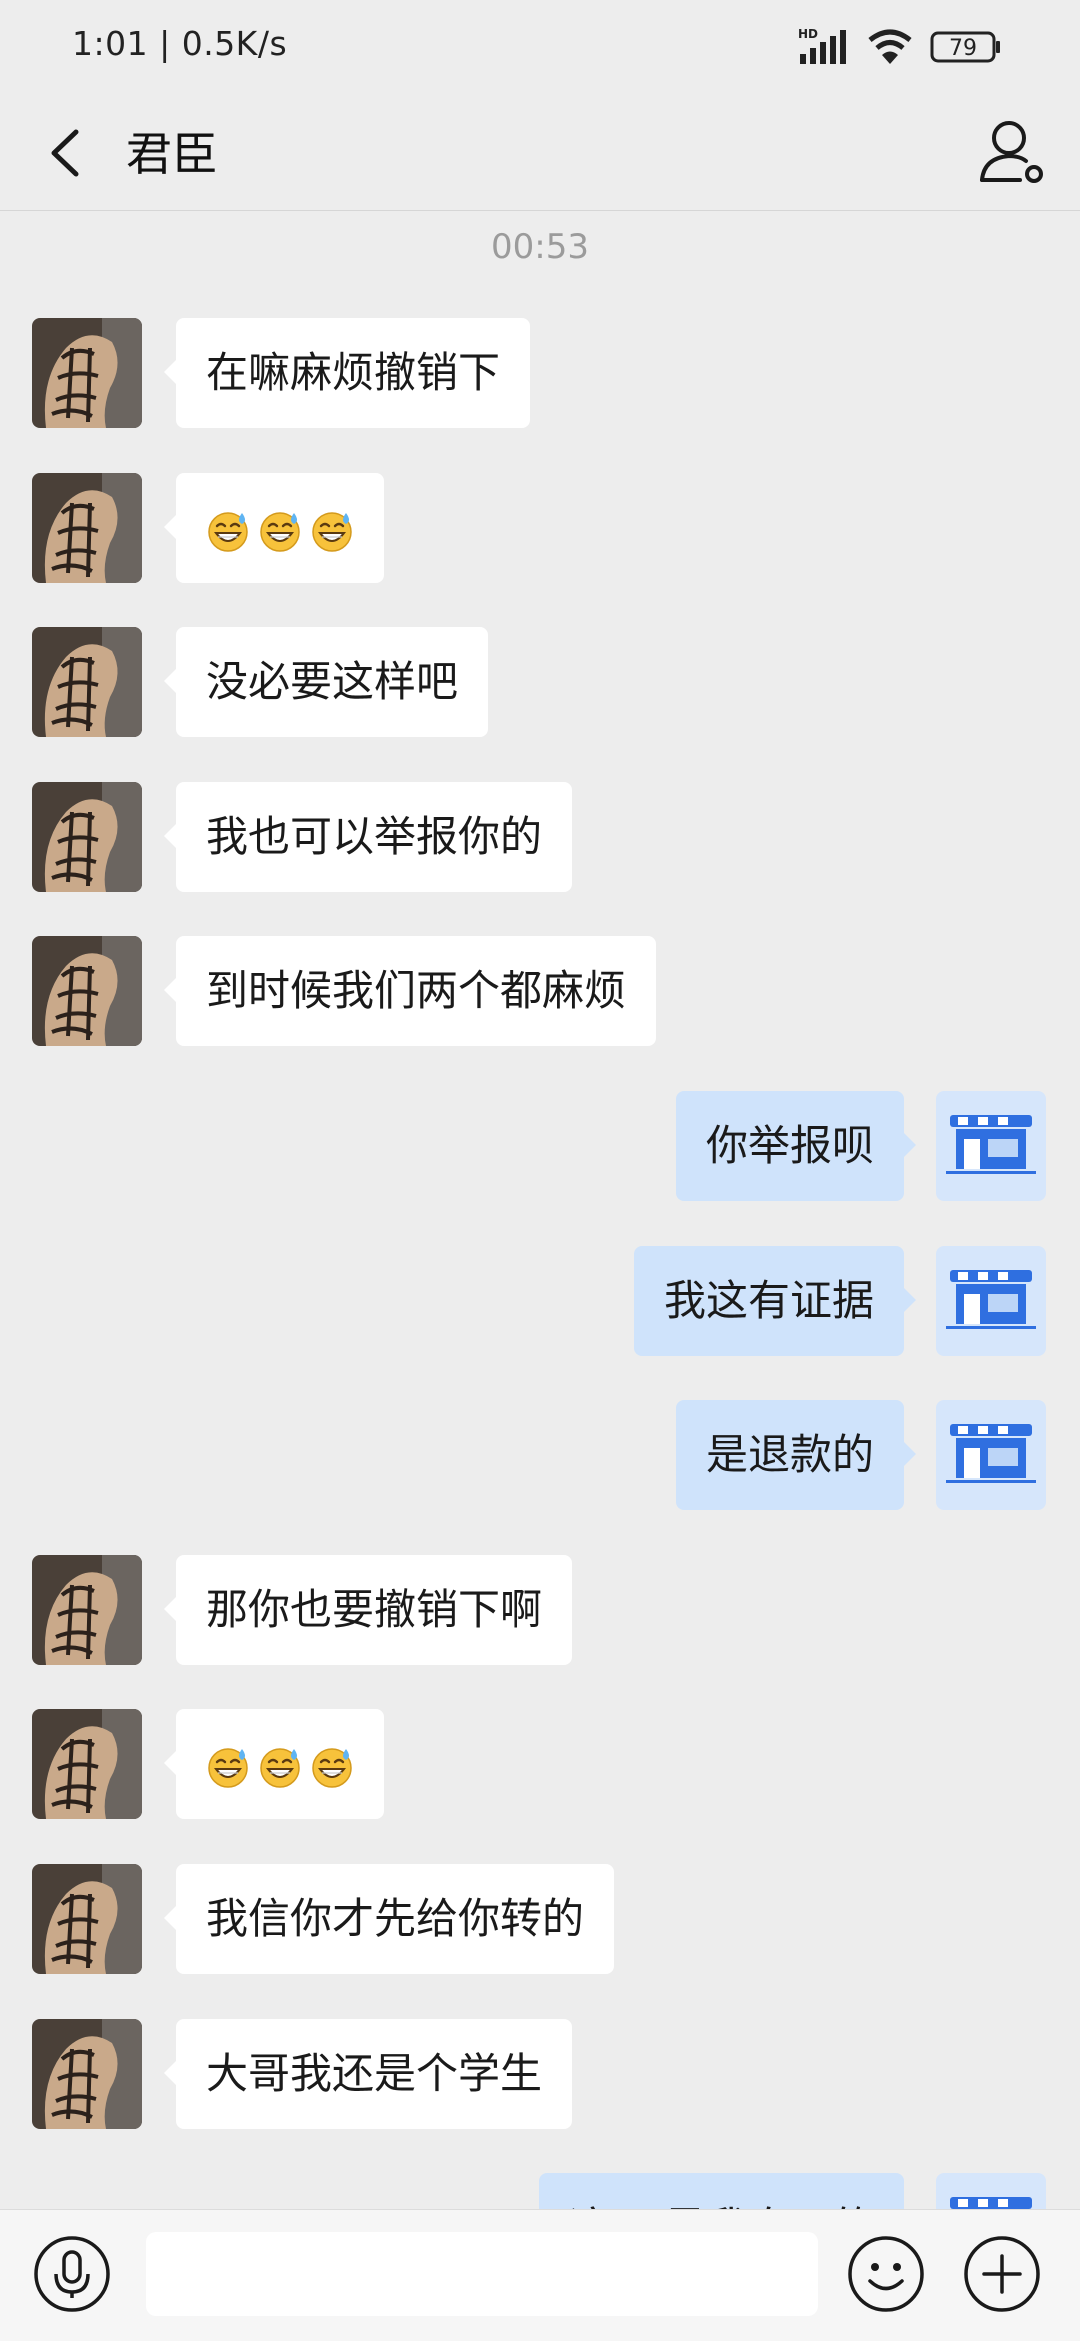 This screenshot has width=1080, height=2341. What do you see at coordinates (540, 48) in the screenshot?
I see `status-bar: 1:01 | 0.5K/s HD 79` at bounding box center [540, 48].